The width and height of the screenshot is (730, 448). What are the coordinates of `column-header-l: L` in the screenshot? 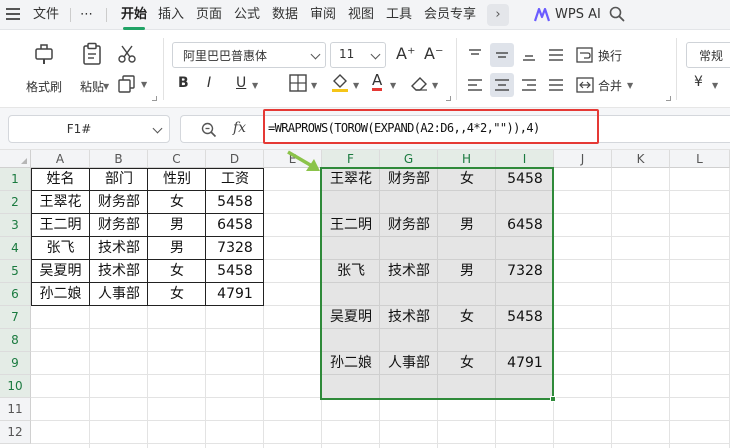 It's located at (700, 159).